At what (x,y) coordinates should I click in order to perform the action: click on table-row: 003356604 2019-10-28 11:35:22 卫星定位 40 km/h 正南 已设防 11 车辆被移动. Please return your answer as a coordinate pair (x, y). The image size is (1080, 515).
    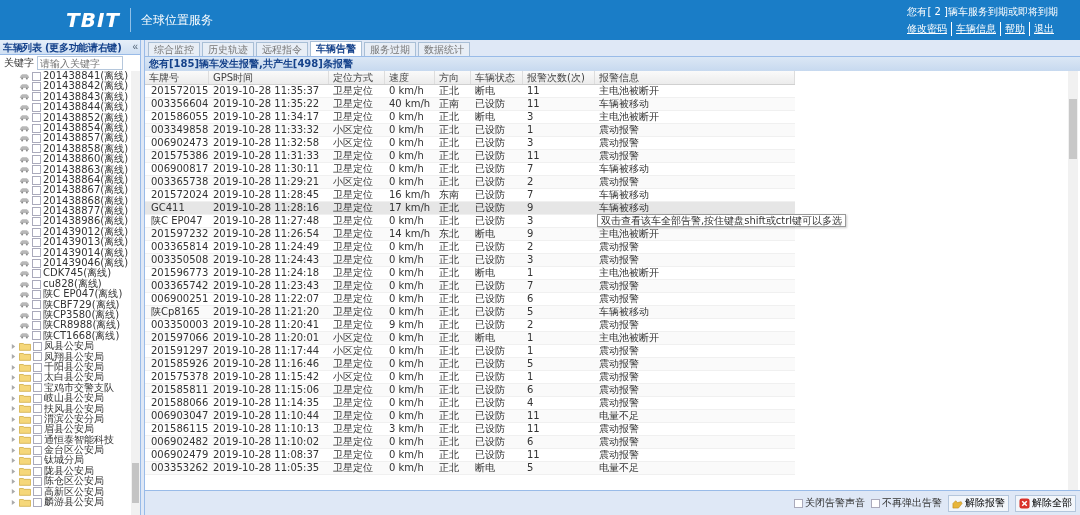
    Looking at the image, I should click on (470, 104).